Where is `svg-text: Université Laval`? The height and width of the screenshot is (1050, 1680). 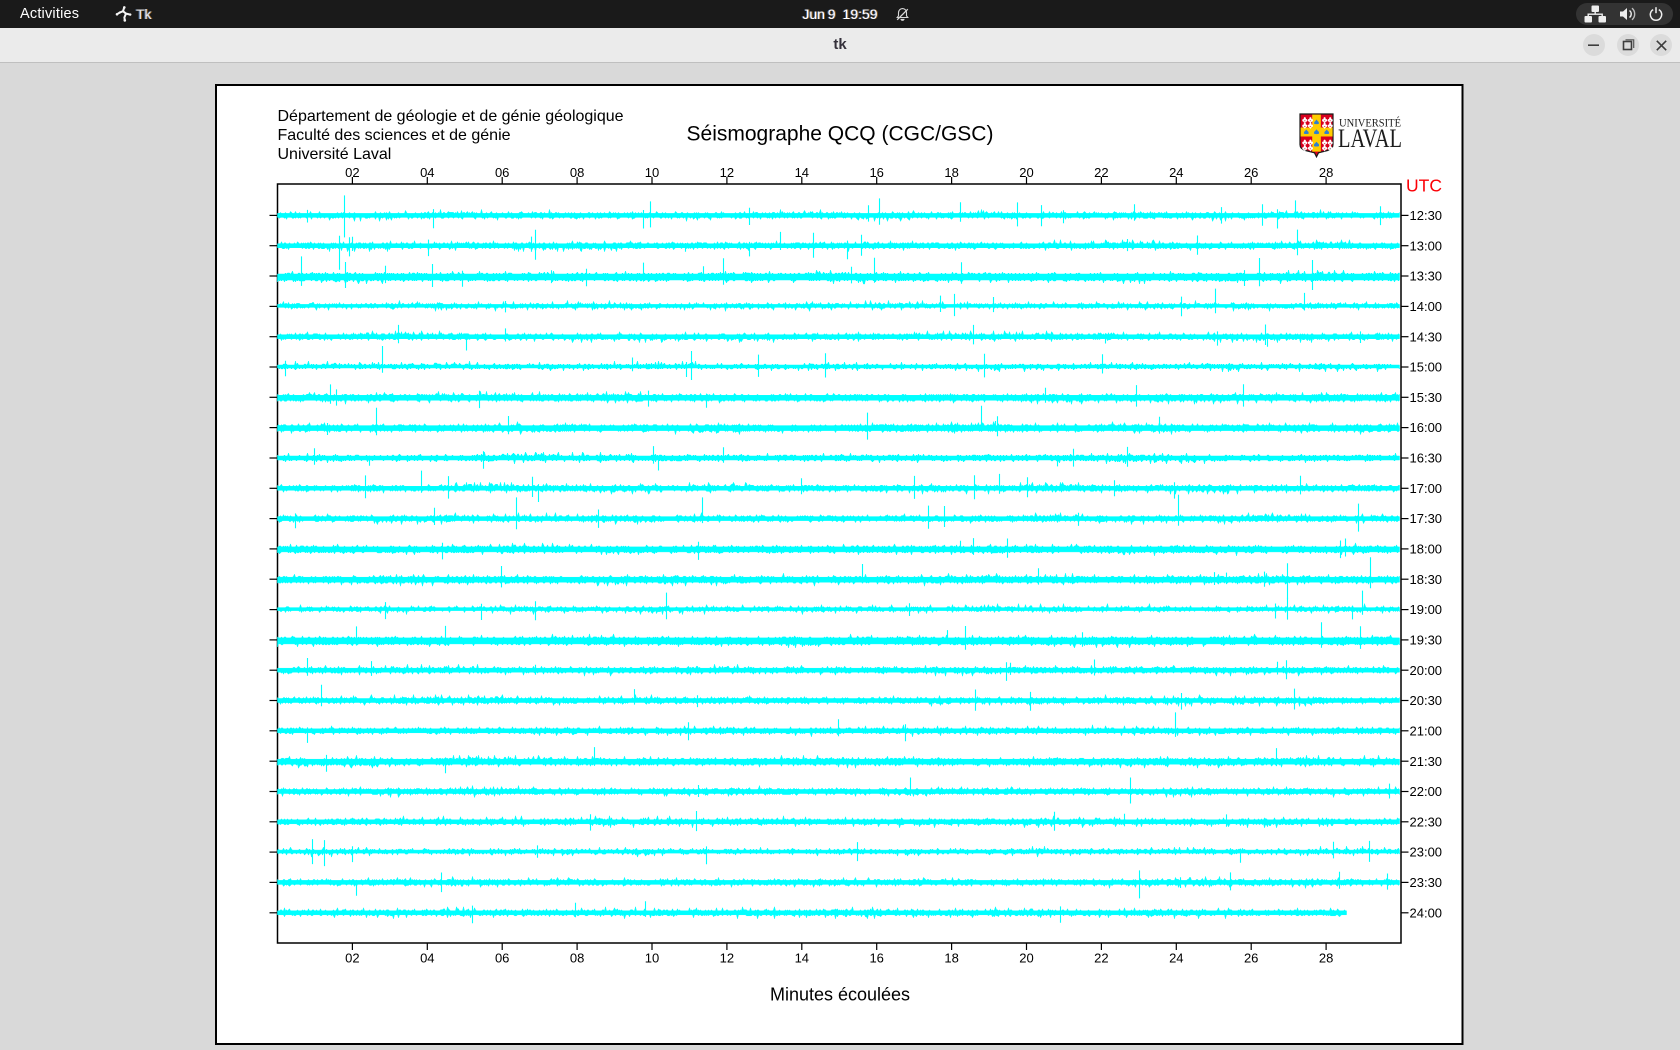
svg-text: Université Laval is located at coordinates (335, 154).